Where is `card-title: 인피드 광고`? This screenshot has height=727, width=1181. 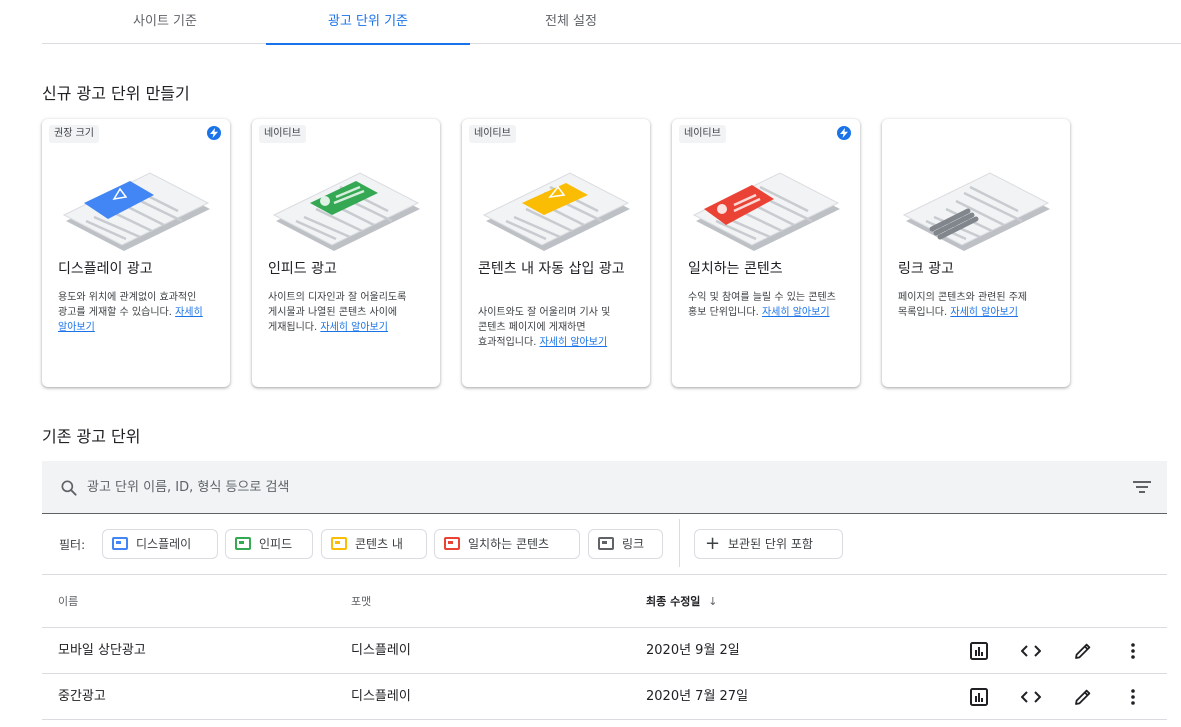 card-title: 인피드 광고 is located at coordinates (302, 269).